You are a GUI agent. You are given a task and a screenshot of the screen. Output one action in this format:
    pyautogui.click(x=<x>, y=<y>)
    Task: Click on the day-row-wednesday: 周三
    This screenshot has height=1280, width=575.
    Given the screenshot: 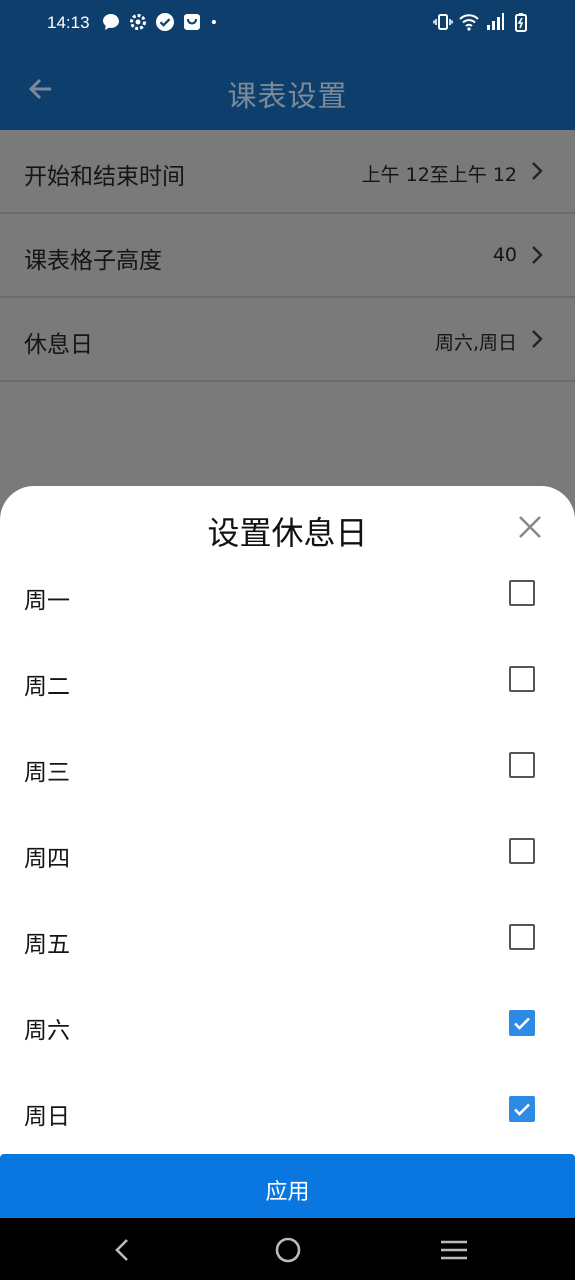 What is the action you would take?
    pyautogui.click(x=287, y=769)
    